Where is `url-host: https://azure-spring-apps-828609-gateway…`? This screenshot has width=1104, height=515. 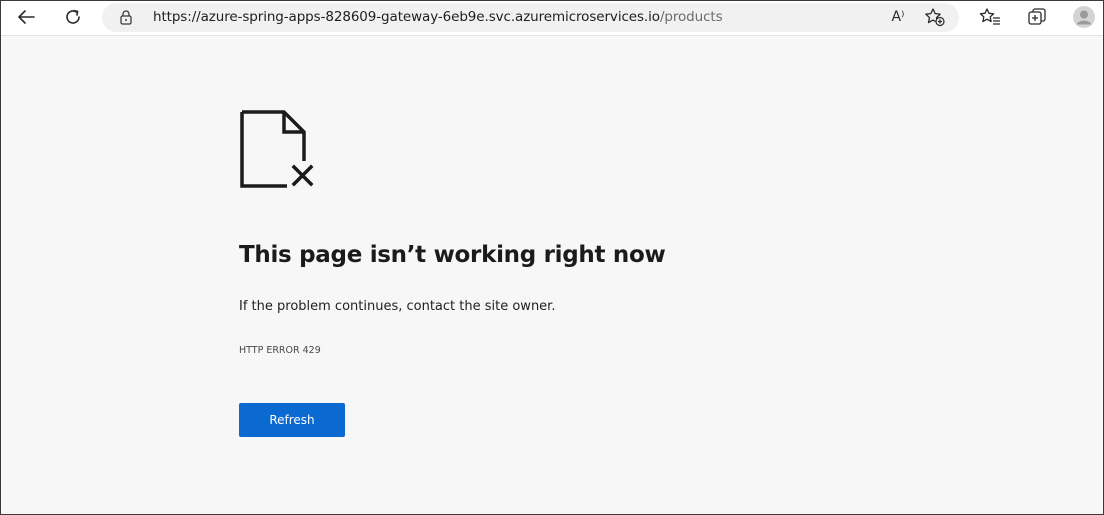
url-host: https://azure-spring-apps-828609-gateway… is located at coordinates (406, 17).